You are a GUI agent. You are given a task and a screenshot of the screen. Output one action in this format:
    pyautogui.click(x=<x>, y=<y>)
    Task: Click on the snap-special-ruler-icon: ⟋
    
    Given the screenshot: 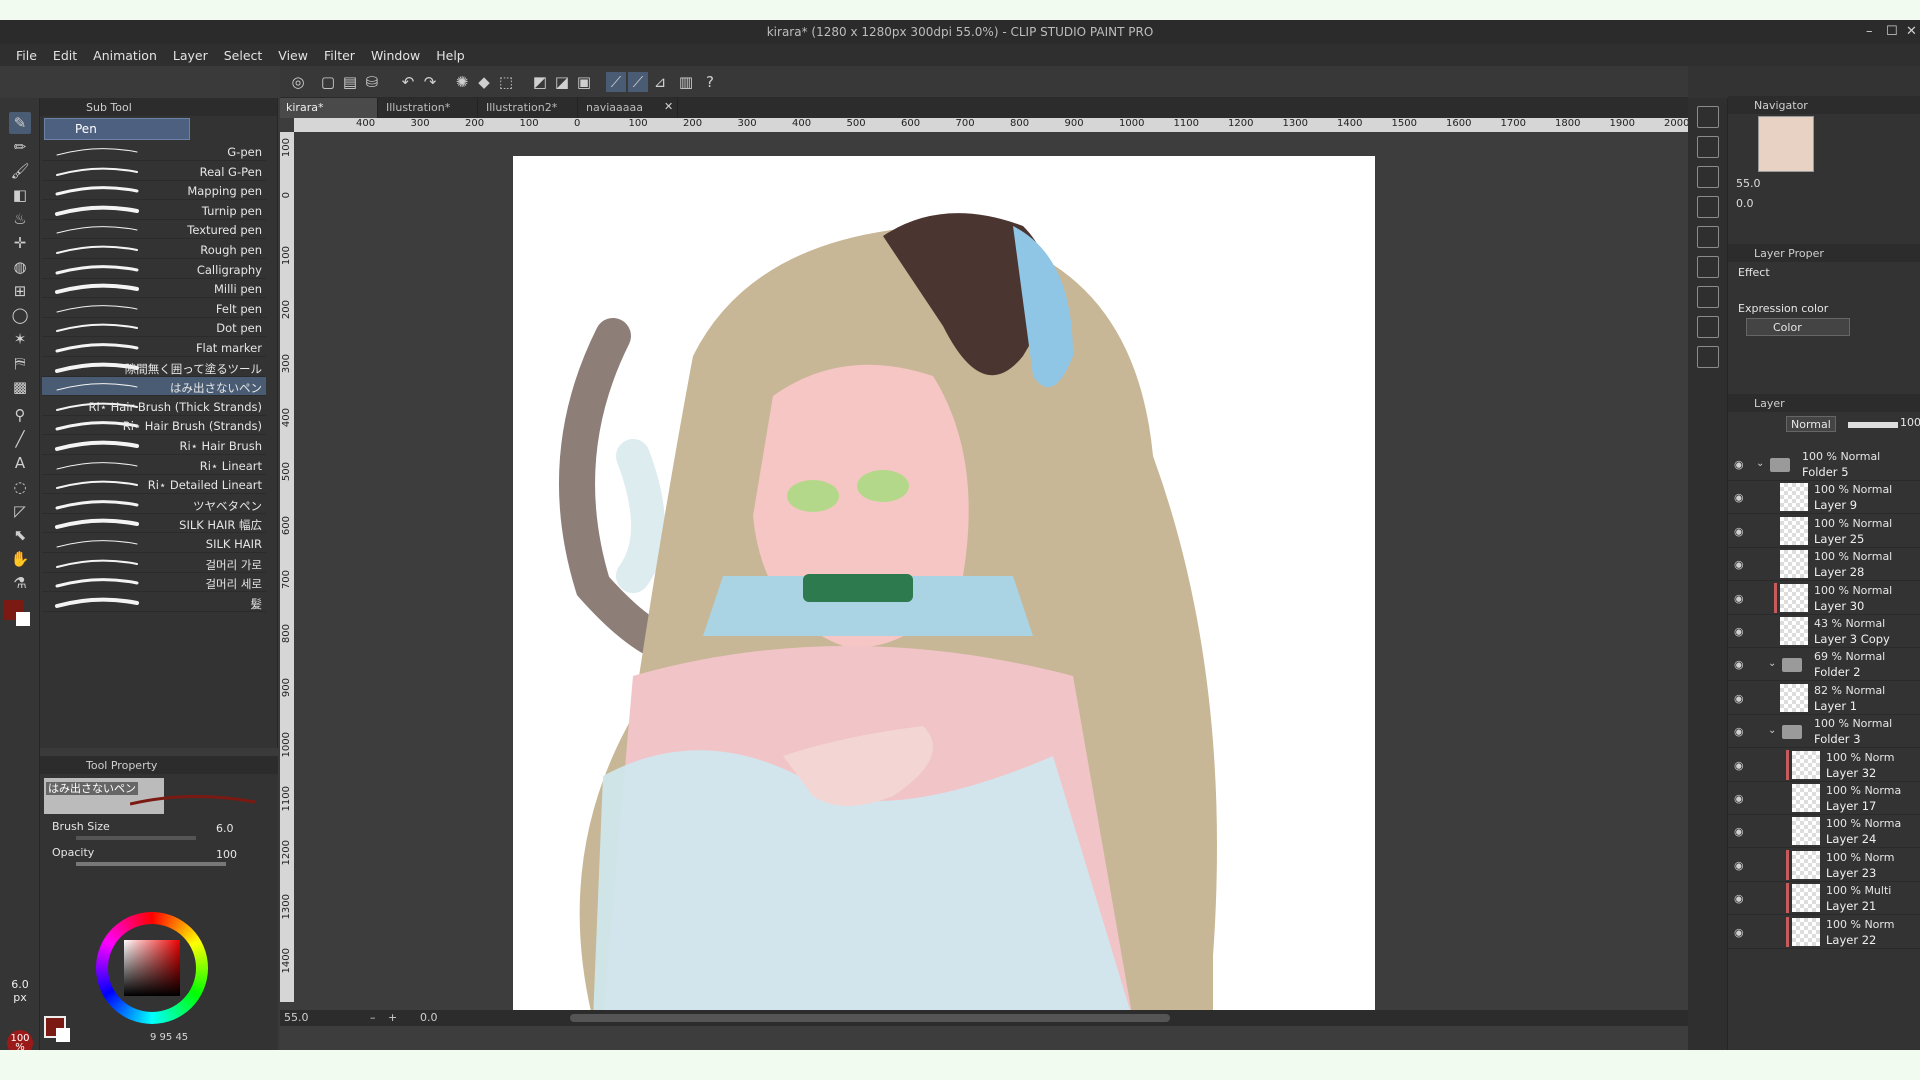 What is the action you would take?
    pyautogui.click(x=638, y=82)
    